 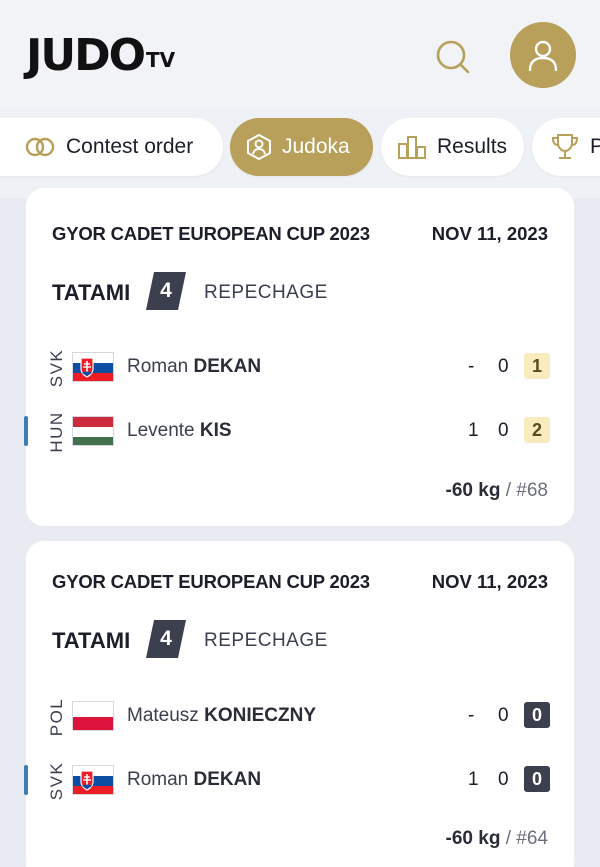 What do you see at coordinates (86, 55) in the screenshot?
I see `logo-text: JUDO` at bounding box center [86, 55].